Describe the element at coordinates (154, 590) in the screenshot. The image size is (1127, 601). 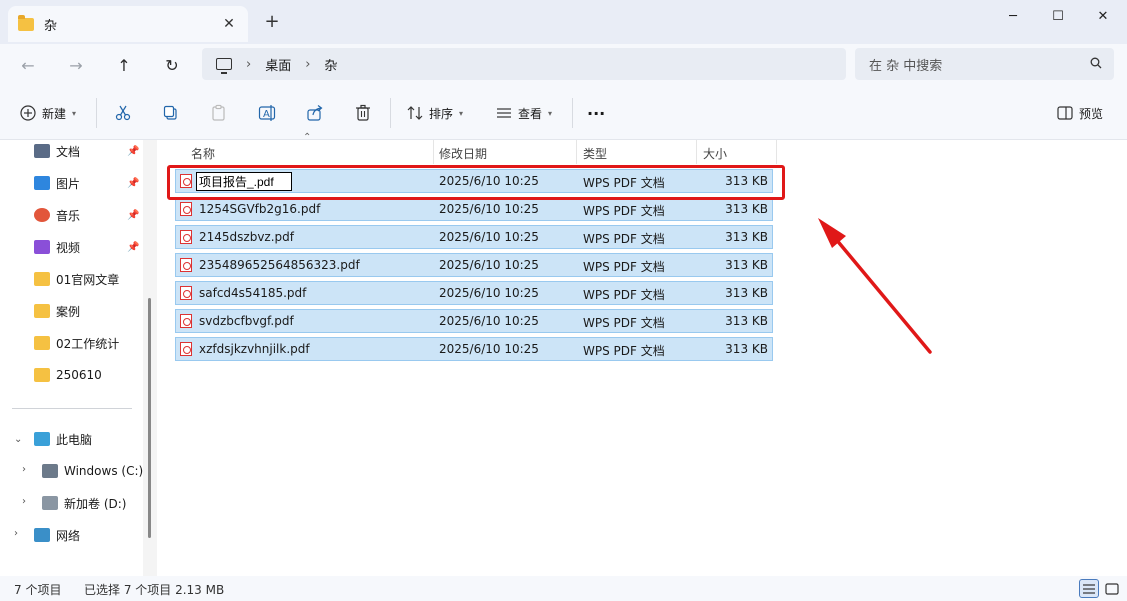
I see `selection-info: 已选择 7 个项目 2.13 MB` at that location.